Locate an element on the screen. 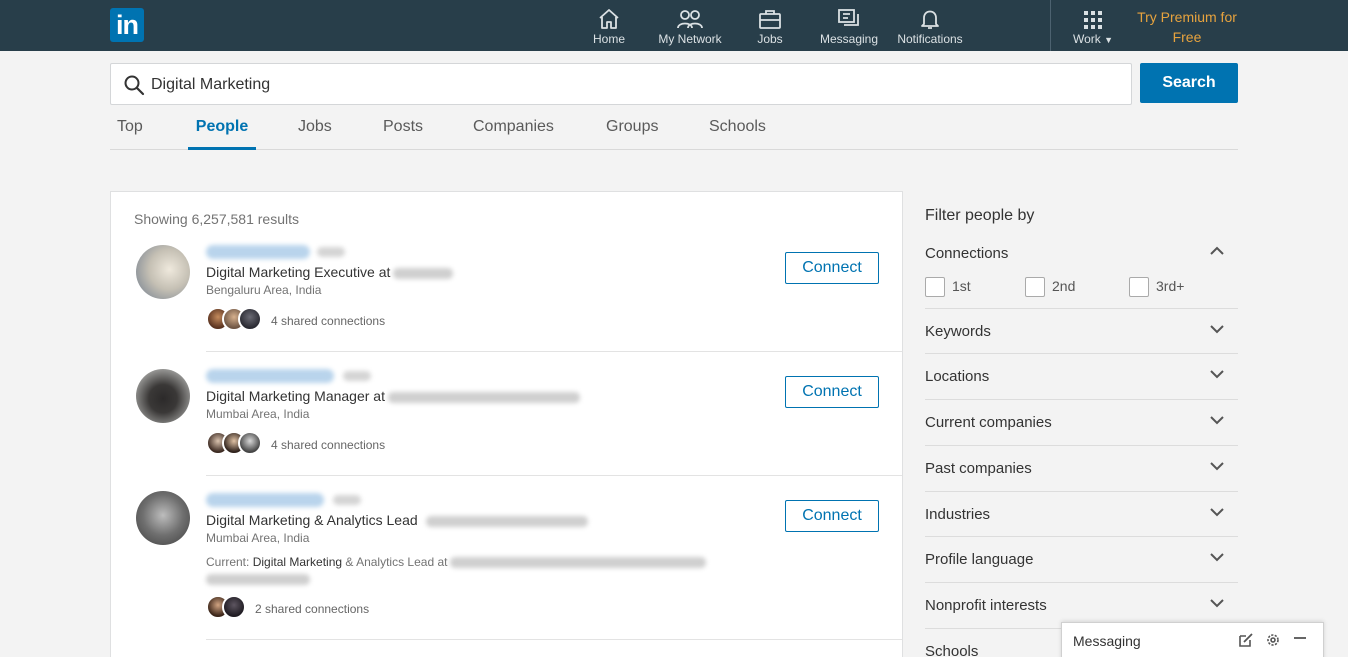 The height and width of the screenshot is (657, 1348). filter-label: Industries is located at coordinates (958, 514).